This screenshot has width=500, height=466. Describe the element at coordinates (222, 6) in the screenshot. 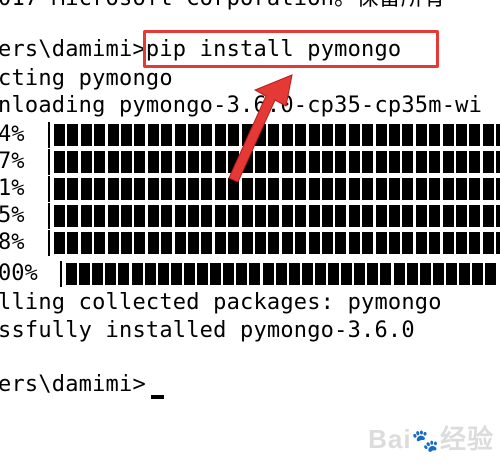

I see `header-partial-line: 017 Microsoft Corporation。保留所有` at that location.